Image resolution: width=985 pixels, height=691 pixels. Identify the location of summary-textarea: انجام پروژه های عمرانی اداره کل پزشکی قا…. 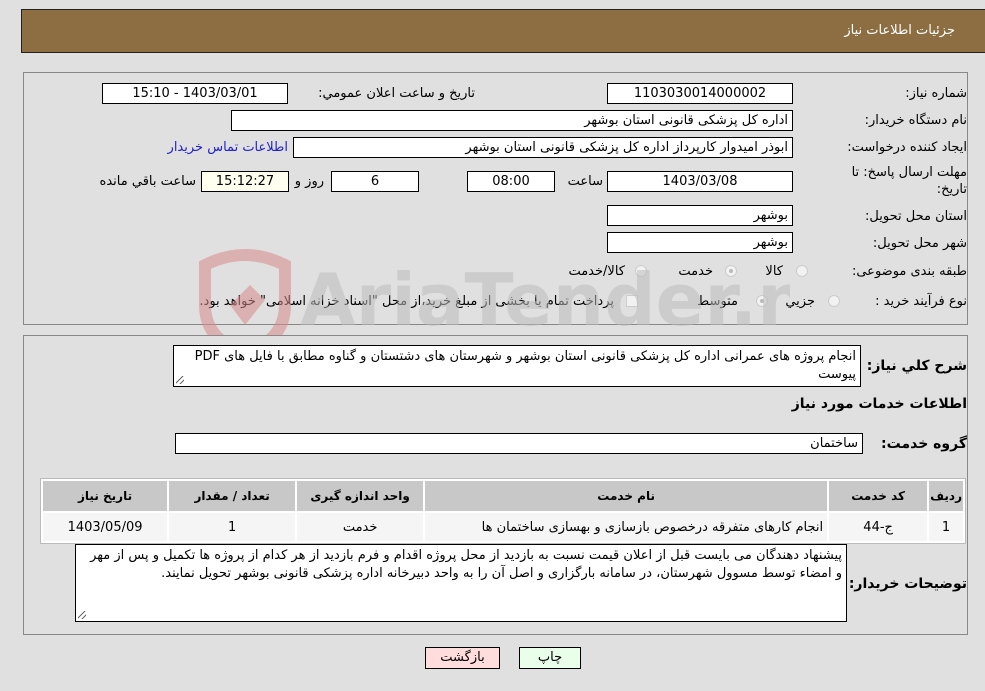
(517, 366).